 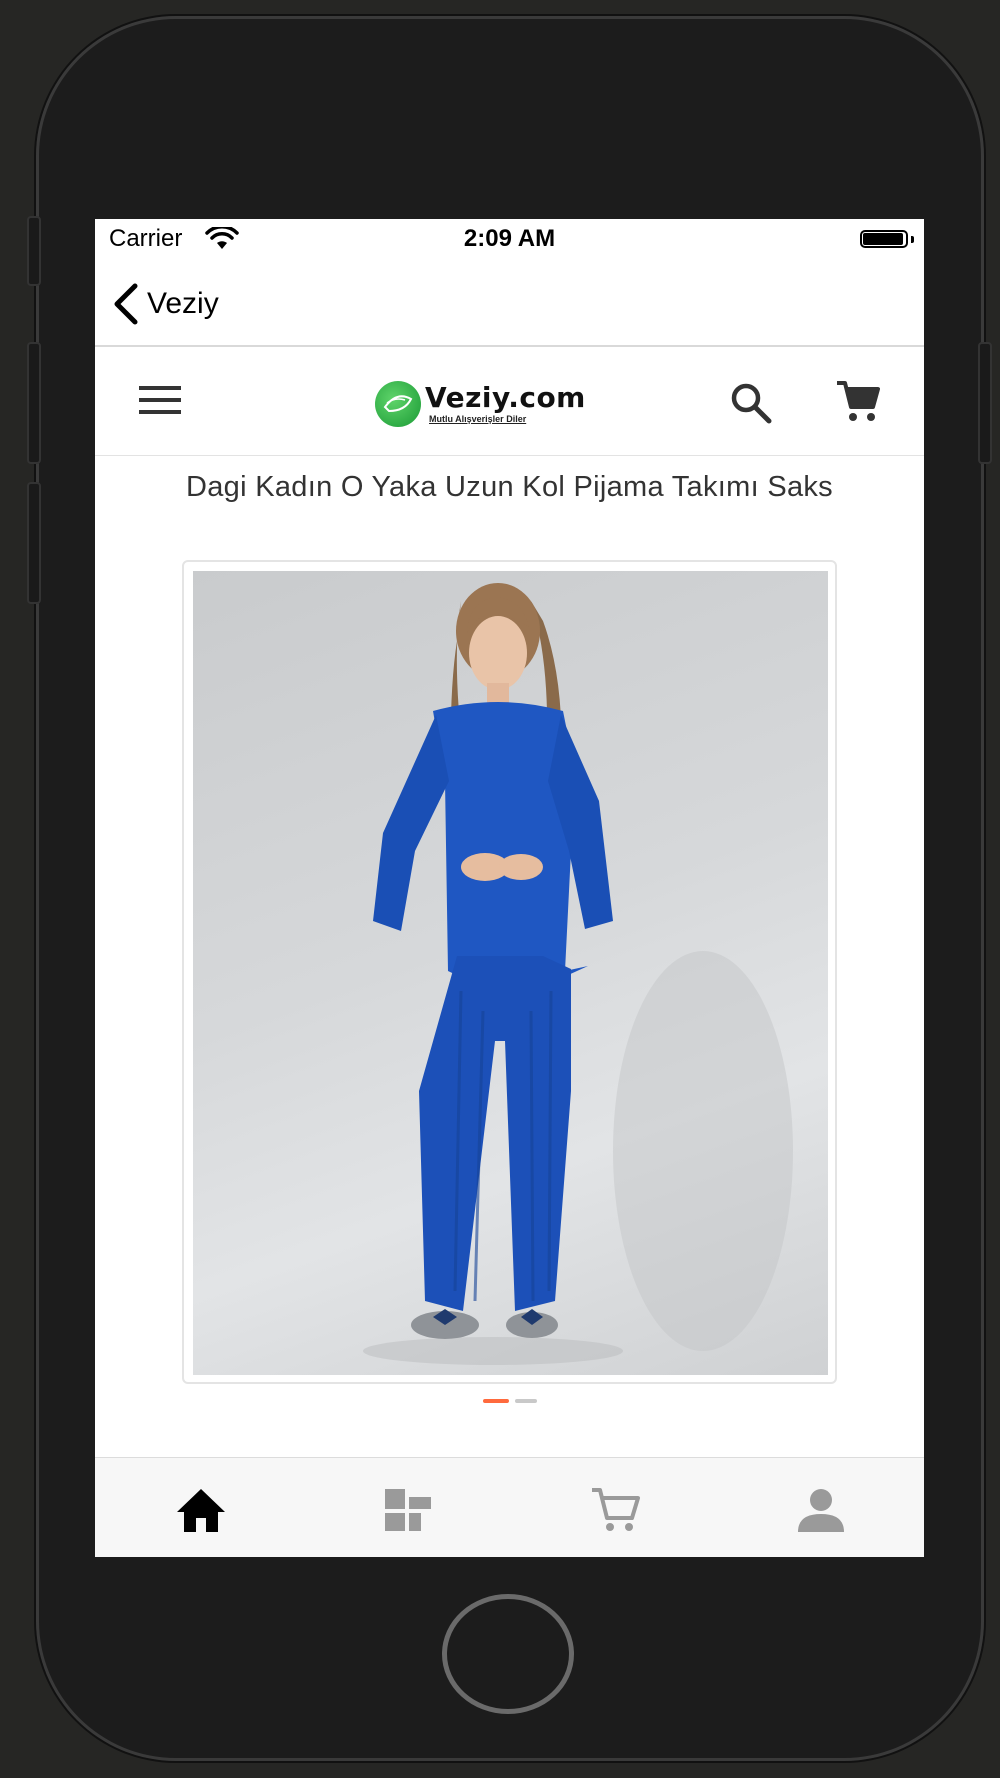 What do you see at coordinates (505, 397) in the screenshot?
I see `logo-name: Veziy.com` at bounding box center [505, 397].